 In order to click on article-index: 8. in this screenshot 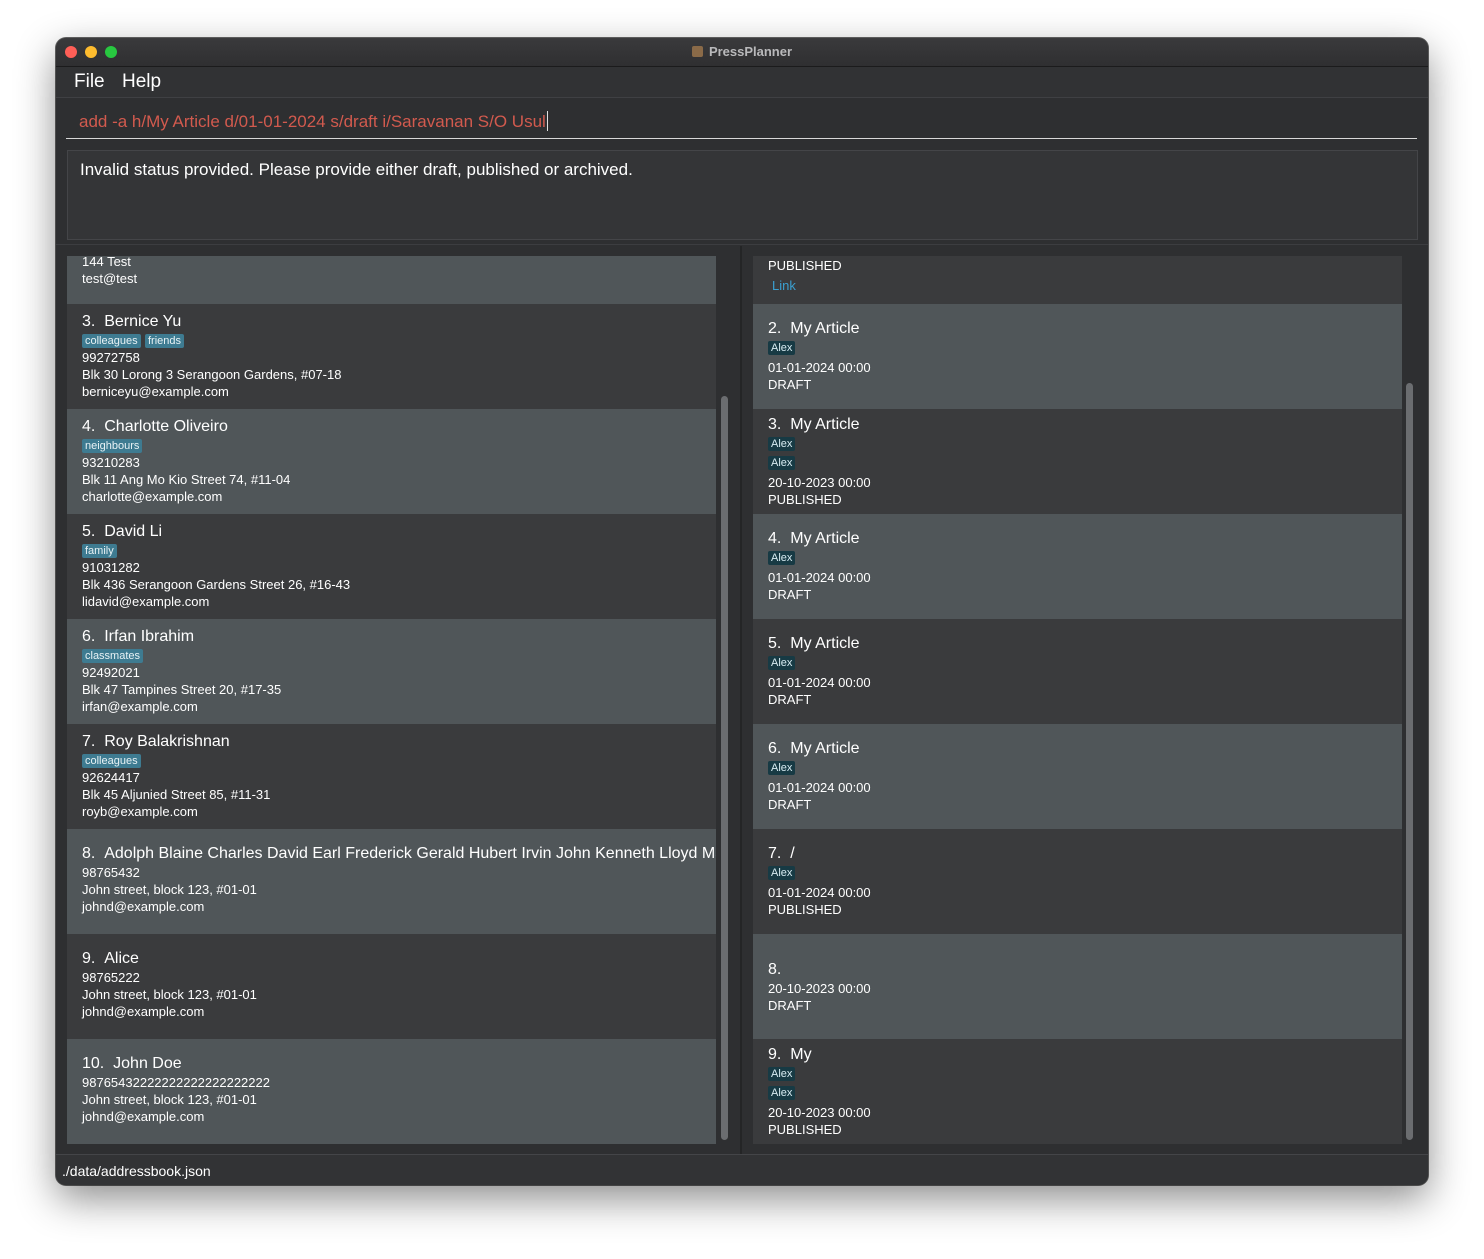, I will do `click(775, 969)`.